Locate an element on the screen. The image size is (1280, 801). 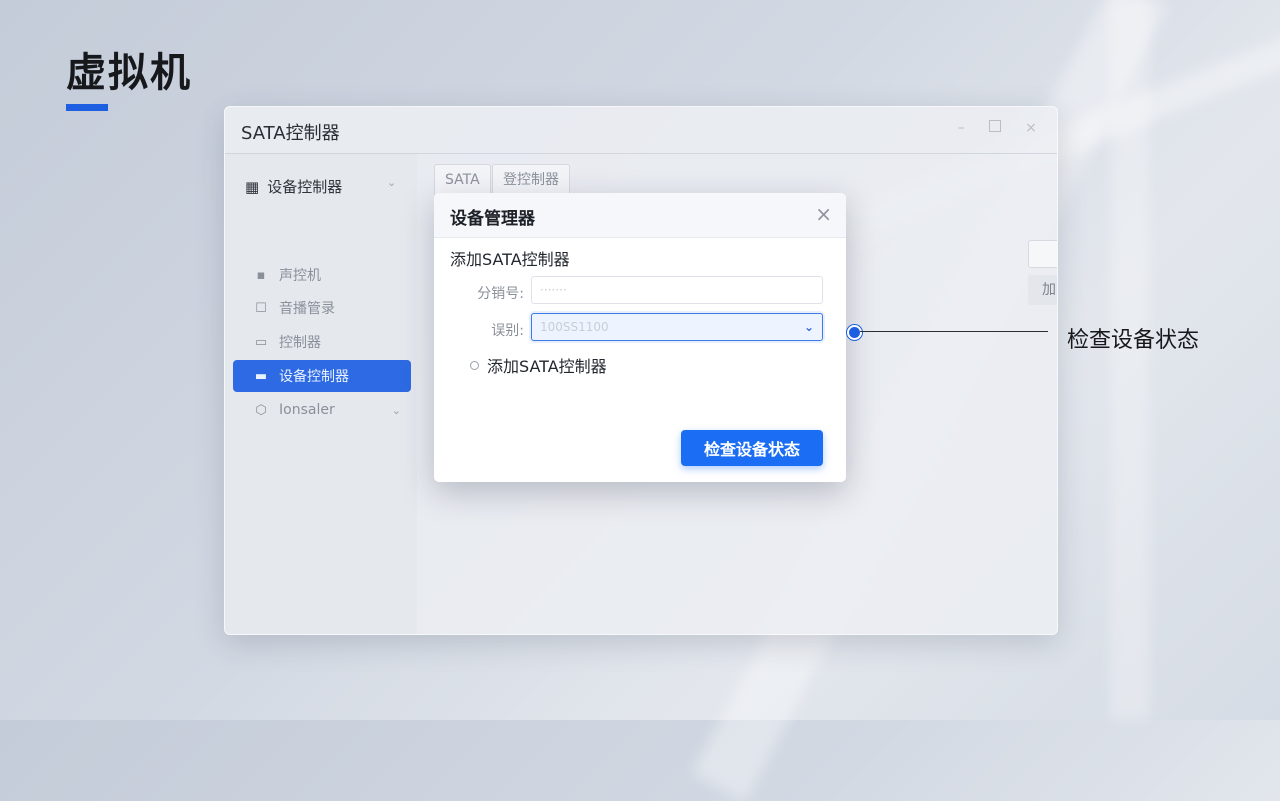
square-icon: ☐ is located at coordinates (261, 308).